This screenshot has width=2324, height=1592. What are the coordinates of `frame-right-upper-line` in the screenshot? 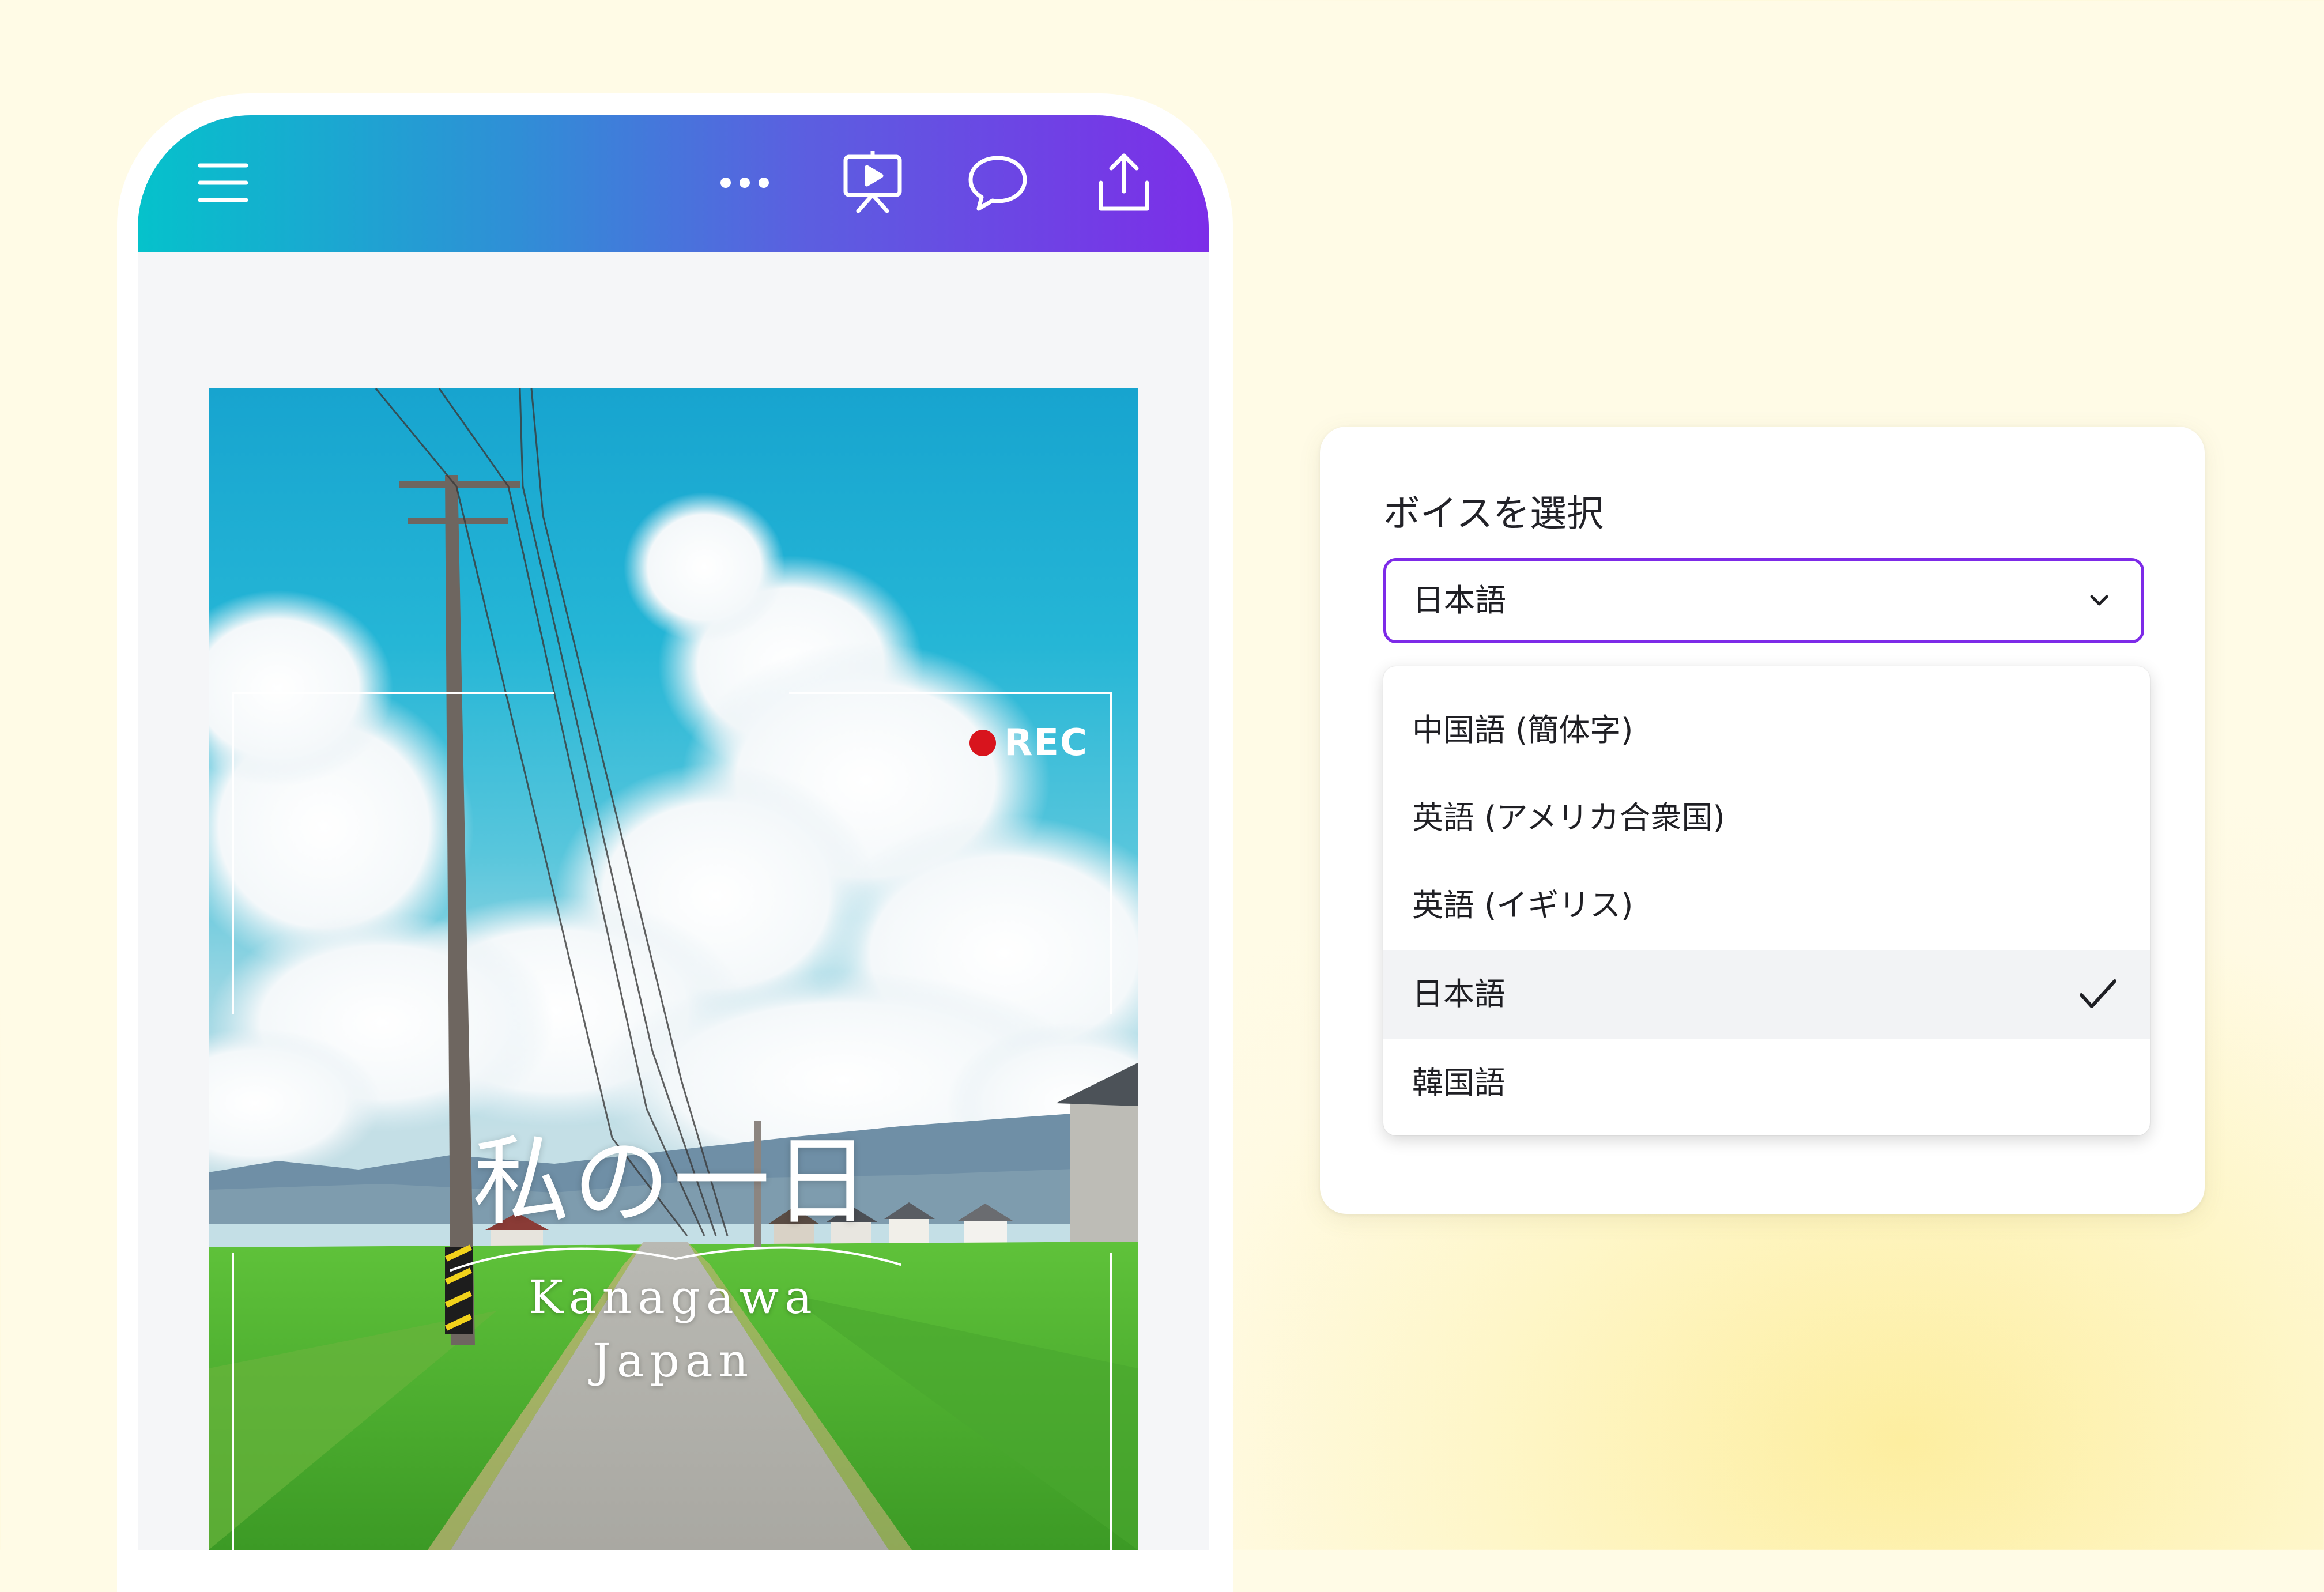 It's located at (1111, 853).